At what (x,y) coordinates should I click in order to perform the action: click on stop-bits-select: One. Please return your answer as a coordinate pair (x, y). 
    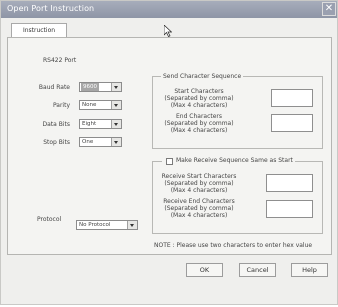
    Looking at the image, I should click on (100, 142).